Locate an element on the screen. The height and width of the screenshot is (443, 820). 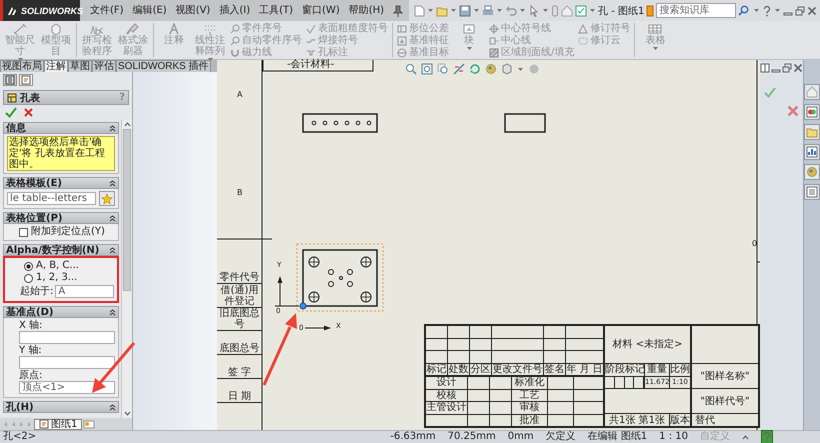
undo-icon is located at coordinates (511, 10).